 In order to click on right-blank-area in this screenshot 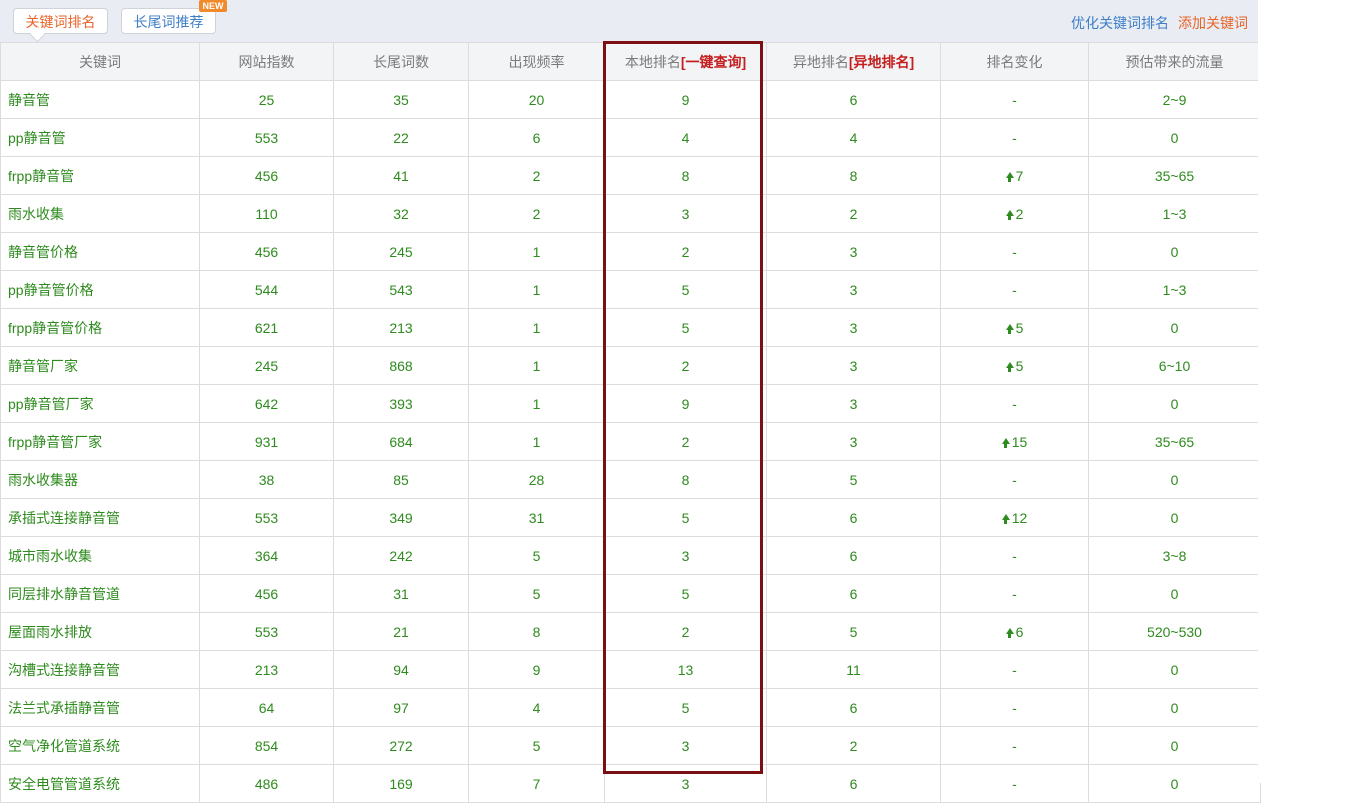, I will do `click(1302, 391)`.